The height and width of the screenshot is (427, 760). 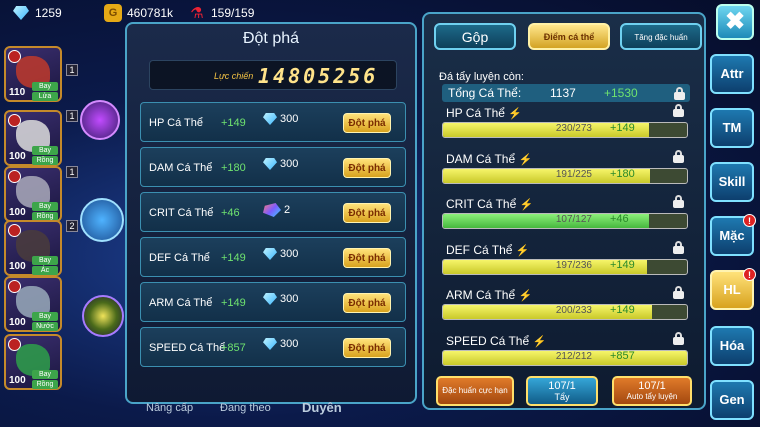 I want to click on side-tab-hóa: Hóa, so click(x=732, y=346).